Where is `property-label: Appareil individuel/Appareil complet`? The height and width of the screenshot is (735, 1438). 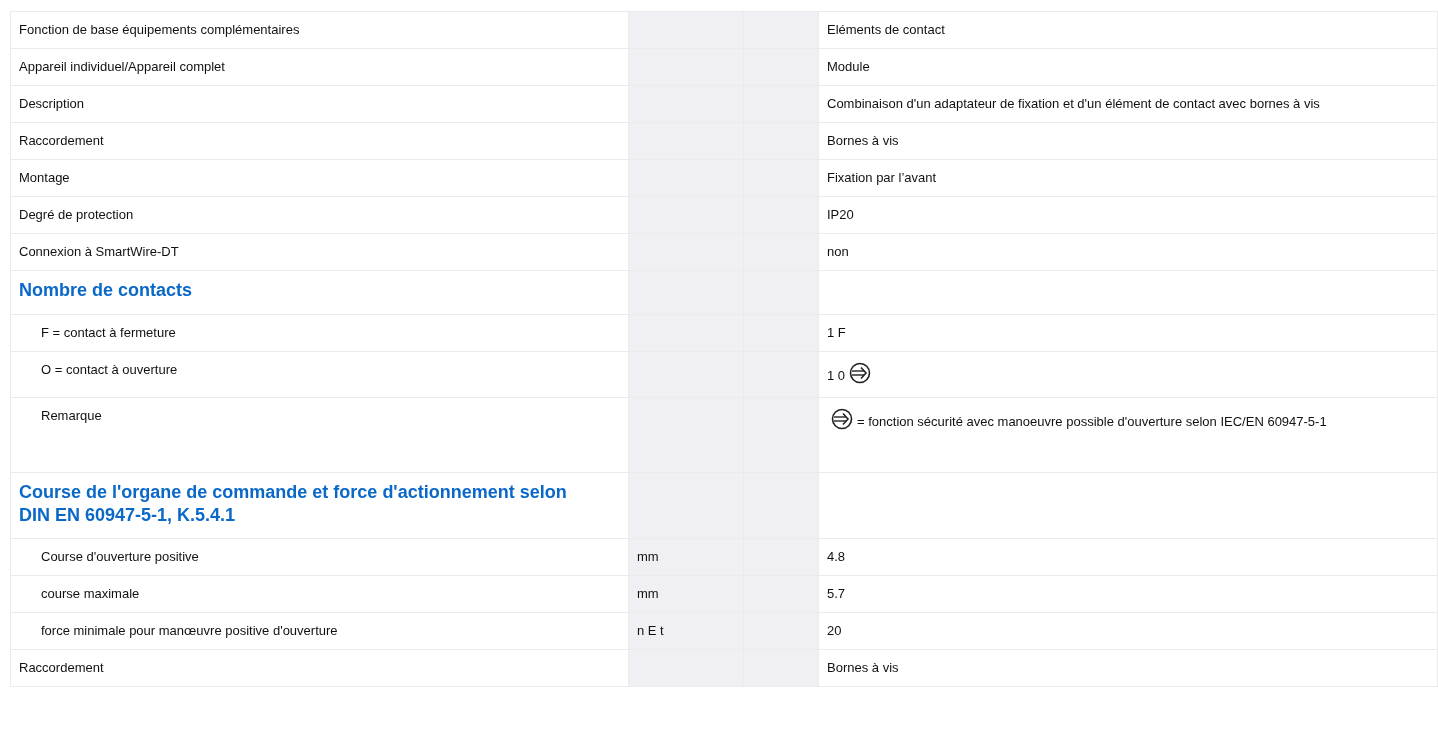 property-label: Appareil individuel/Appareil complet is located at coordinates (122, 67).